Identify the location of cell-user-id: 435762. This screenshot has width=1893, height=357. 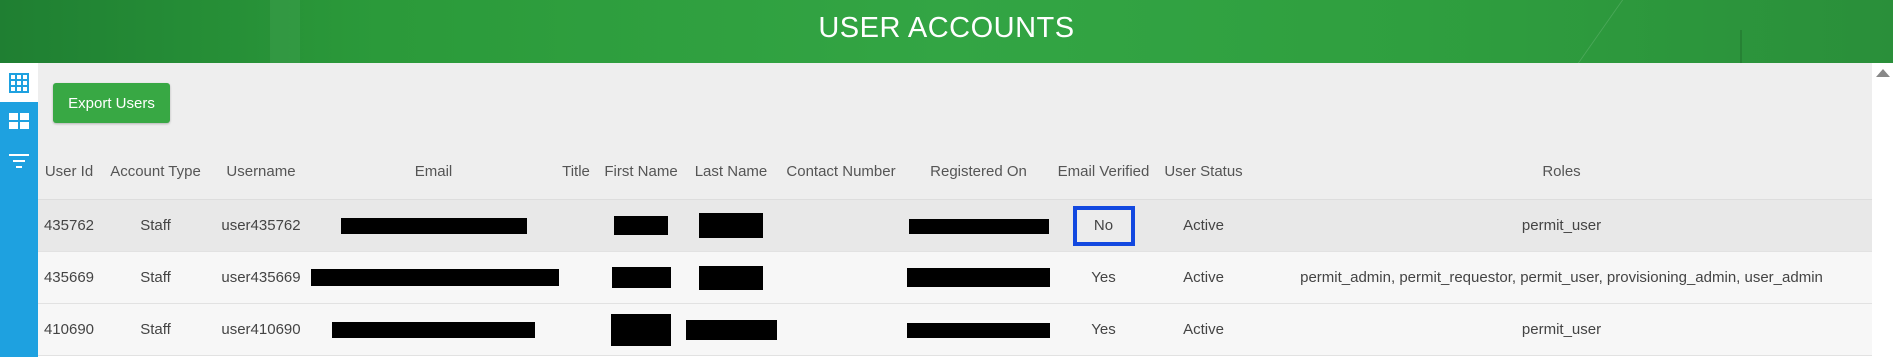
(69, 225).